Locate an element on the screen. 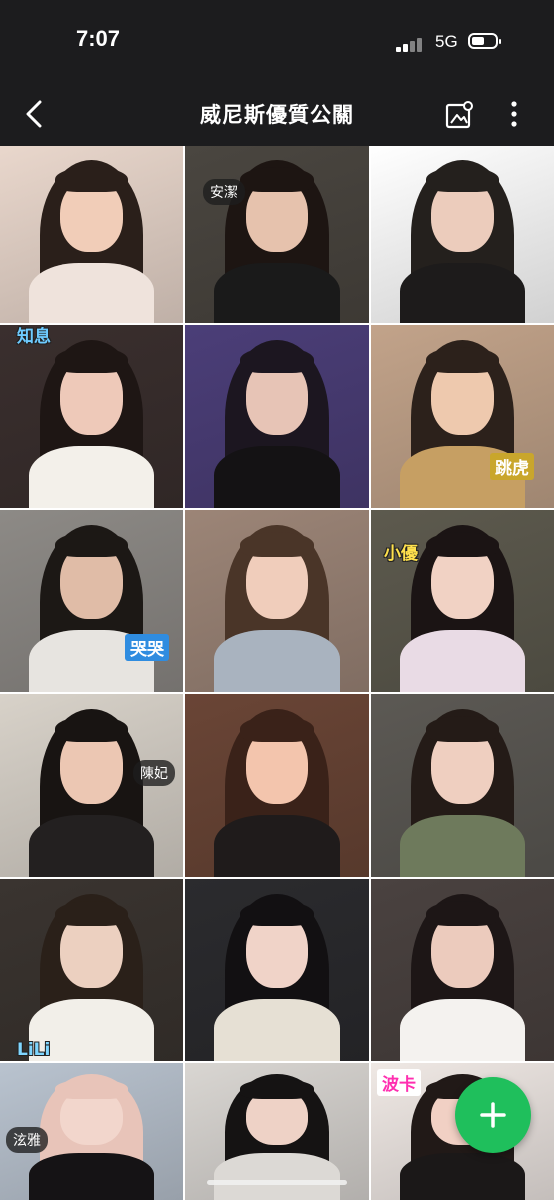 The image size is (554, 1200). plus-icon is located at coordinates (493, 1115).